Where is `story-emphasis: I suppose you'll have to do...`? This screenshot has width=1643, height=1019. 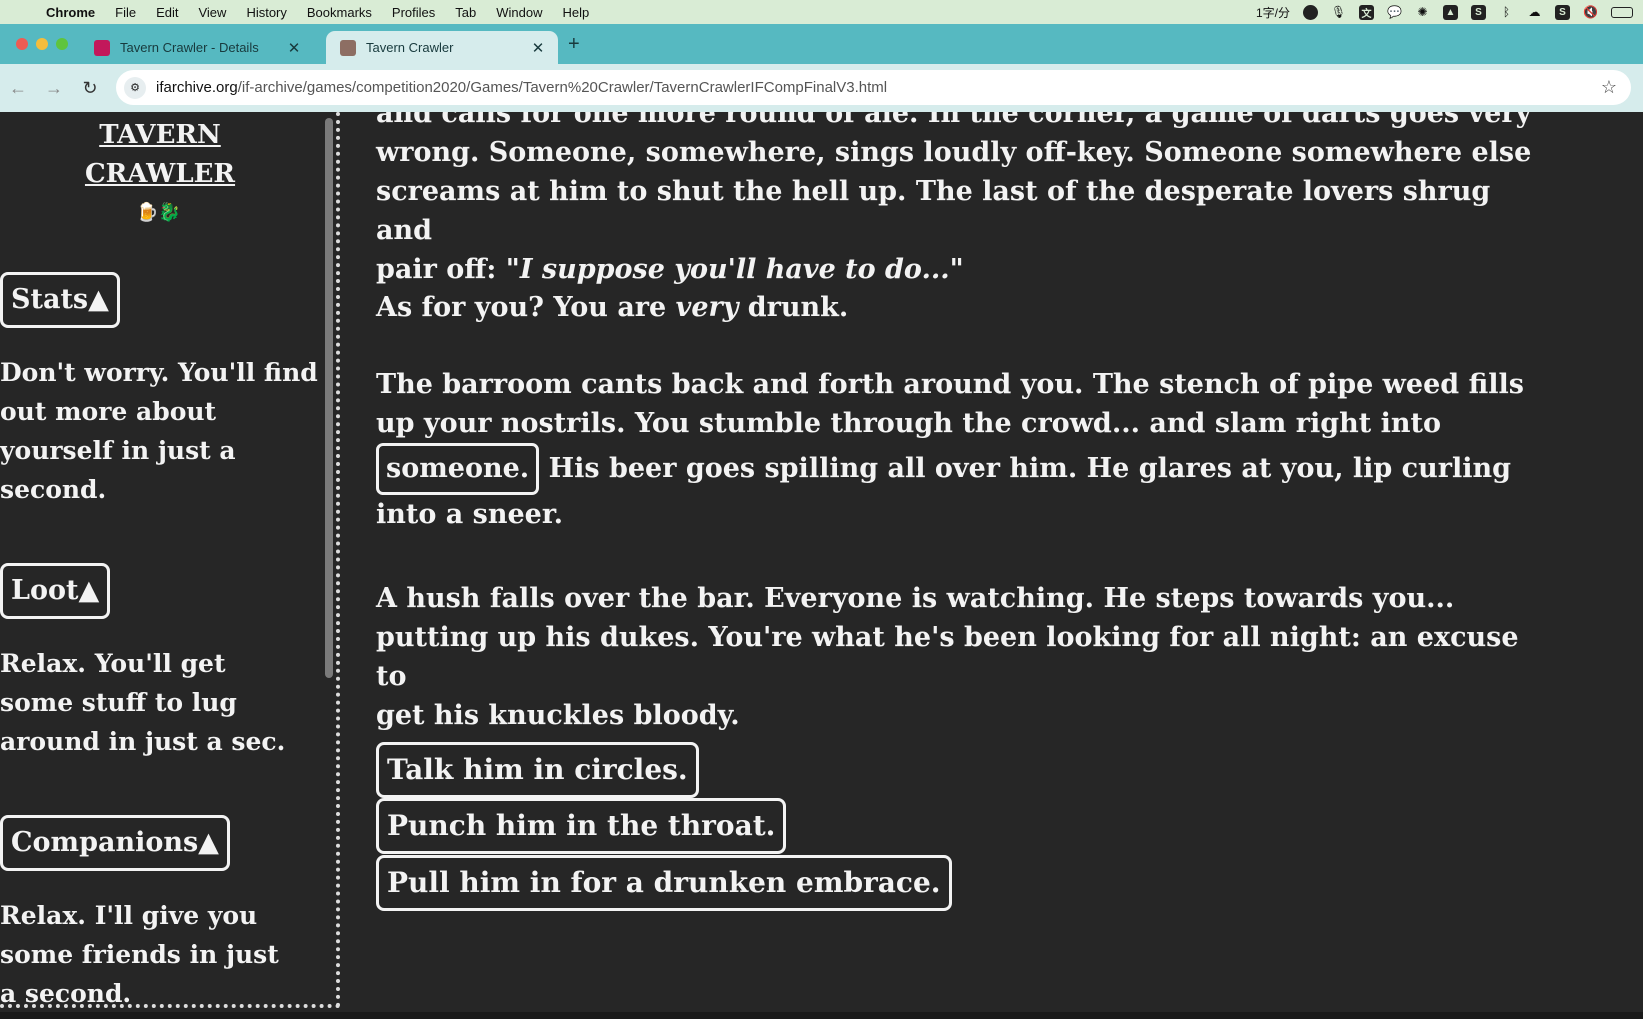
story-emphasis: I suppose you'll have to do... is located at coordinates (734, 269).